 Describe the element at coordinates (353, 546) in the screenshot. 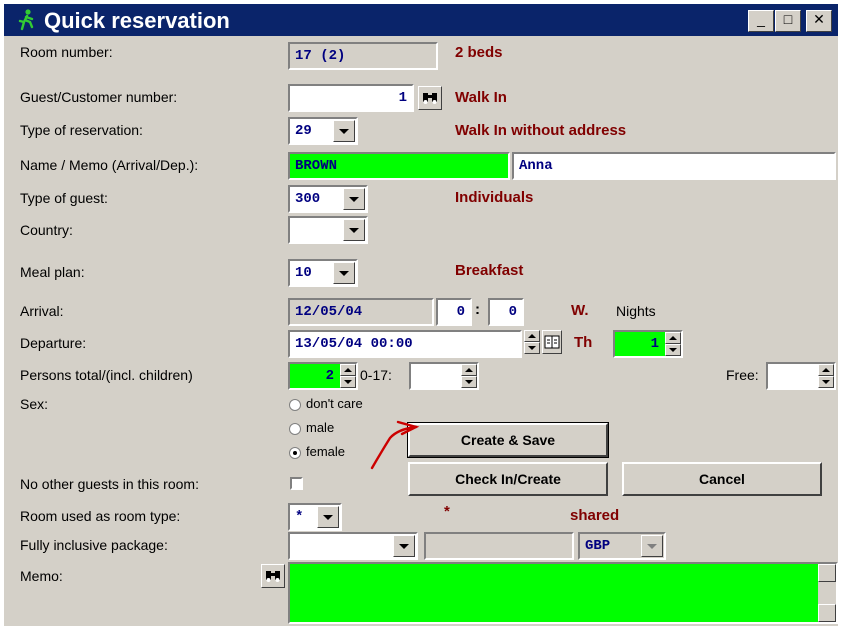

I see `package-select` at that location.